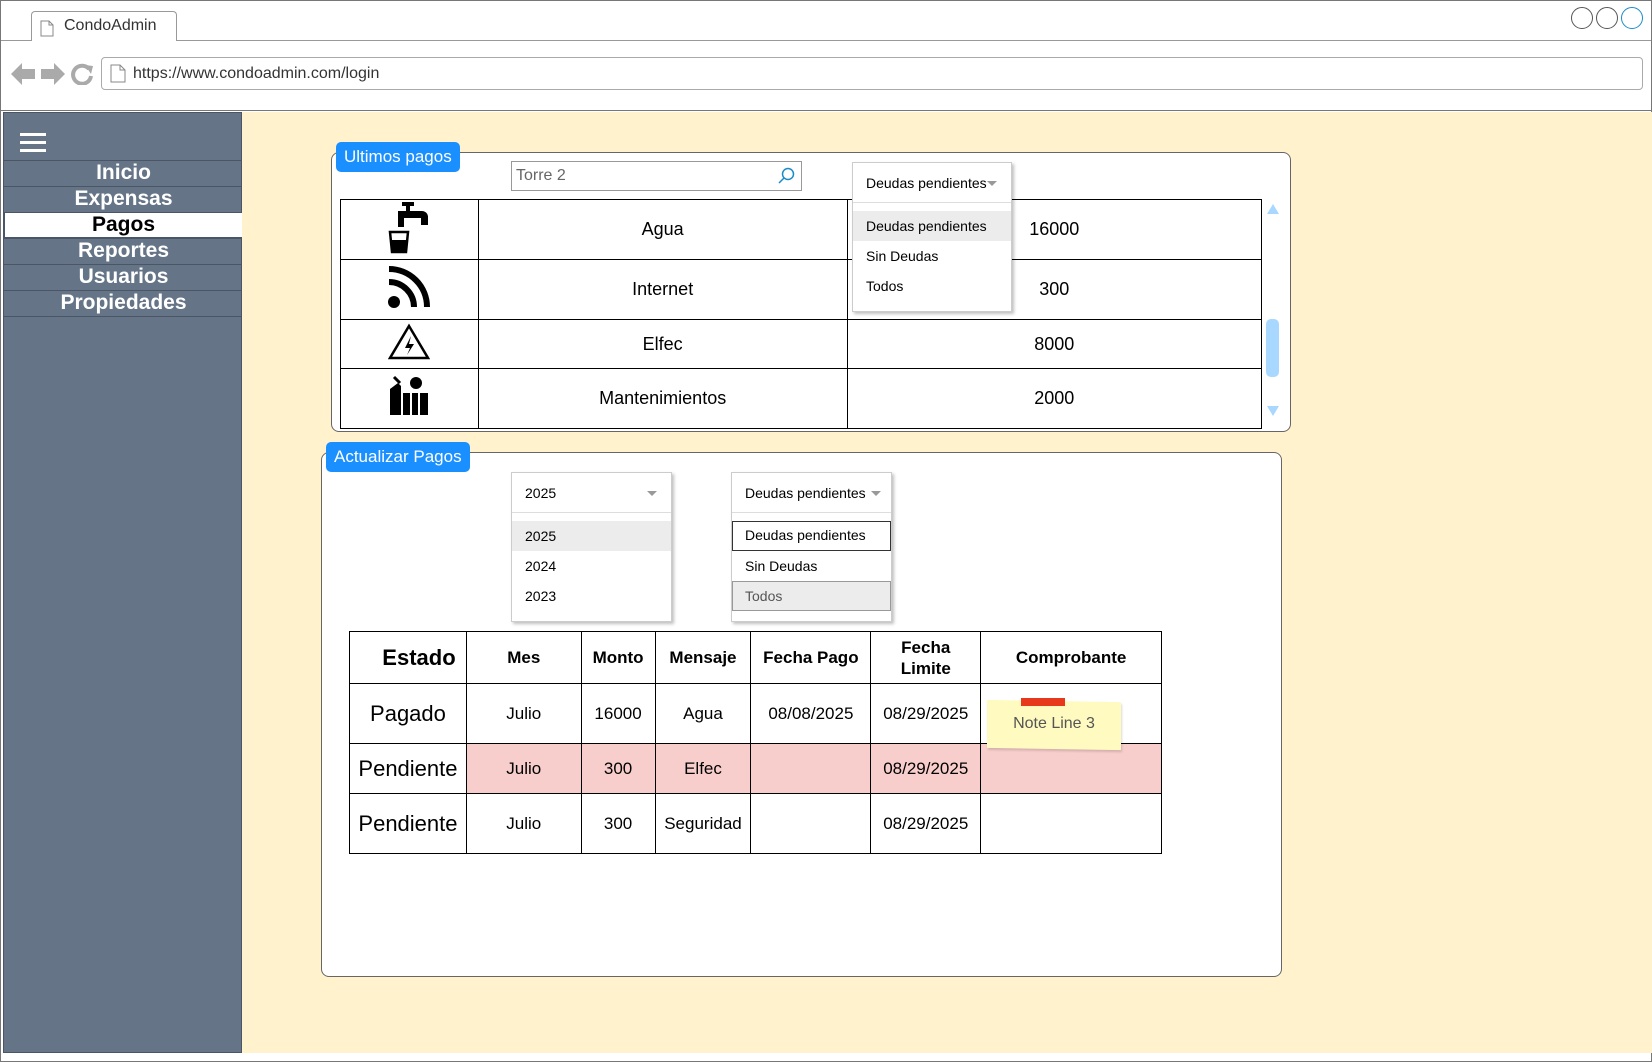 Image resolution: width=1652 pixels, height=1062 pixels. Describe the element at coordinates (618, 768) in the screenshot. I see `cell-monto: 300` at that location.